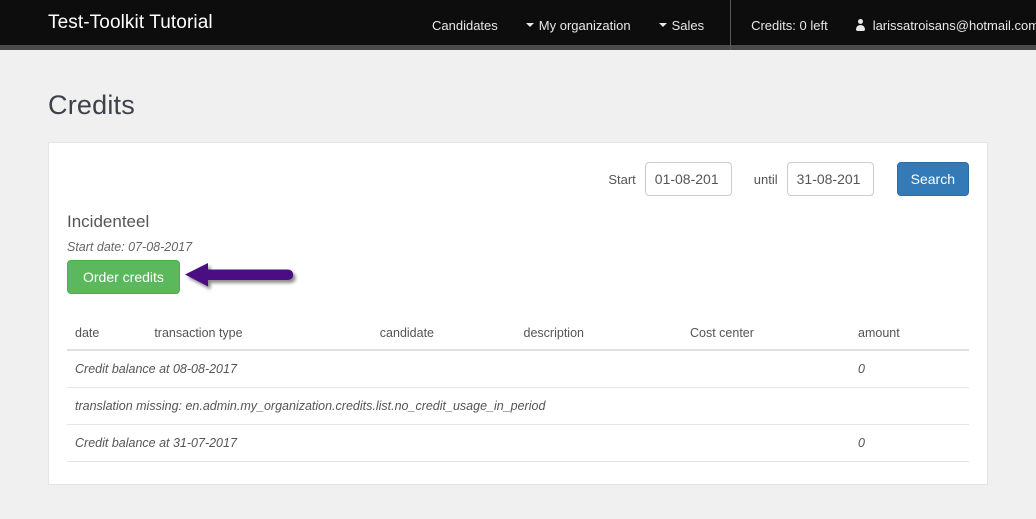 This screenshot has width=1036, height=519. Describe the element at coordinates (259, 336) in the screenshot. I see `column-header-transaction-type: transaction type` at that location.